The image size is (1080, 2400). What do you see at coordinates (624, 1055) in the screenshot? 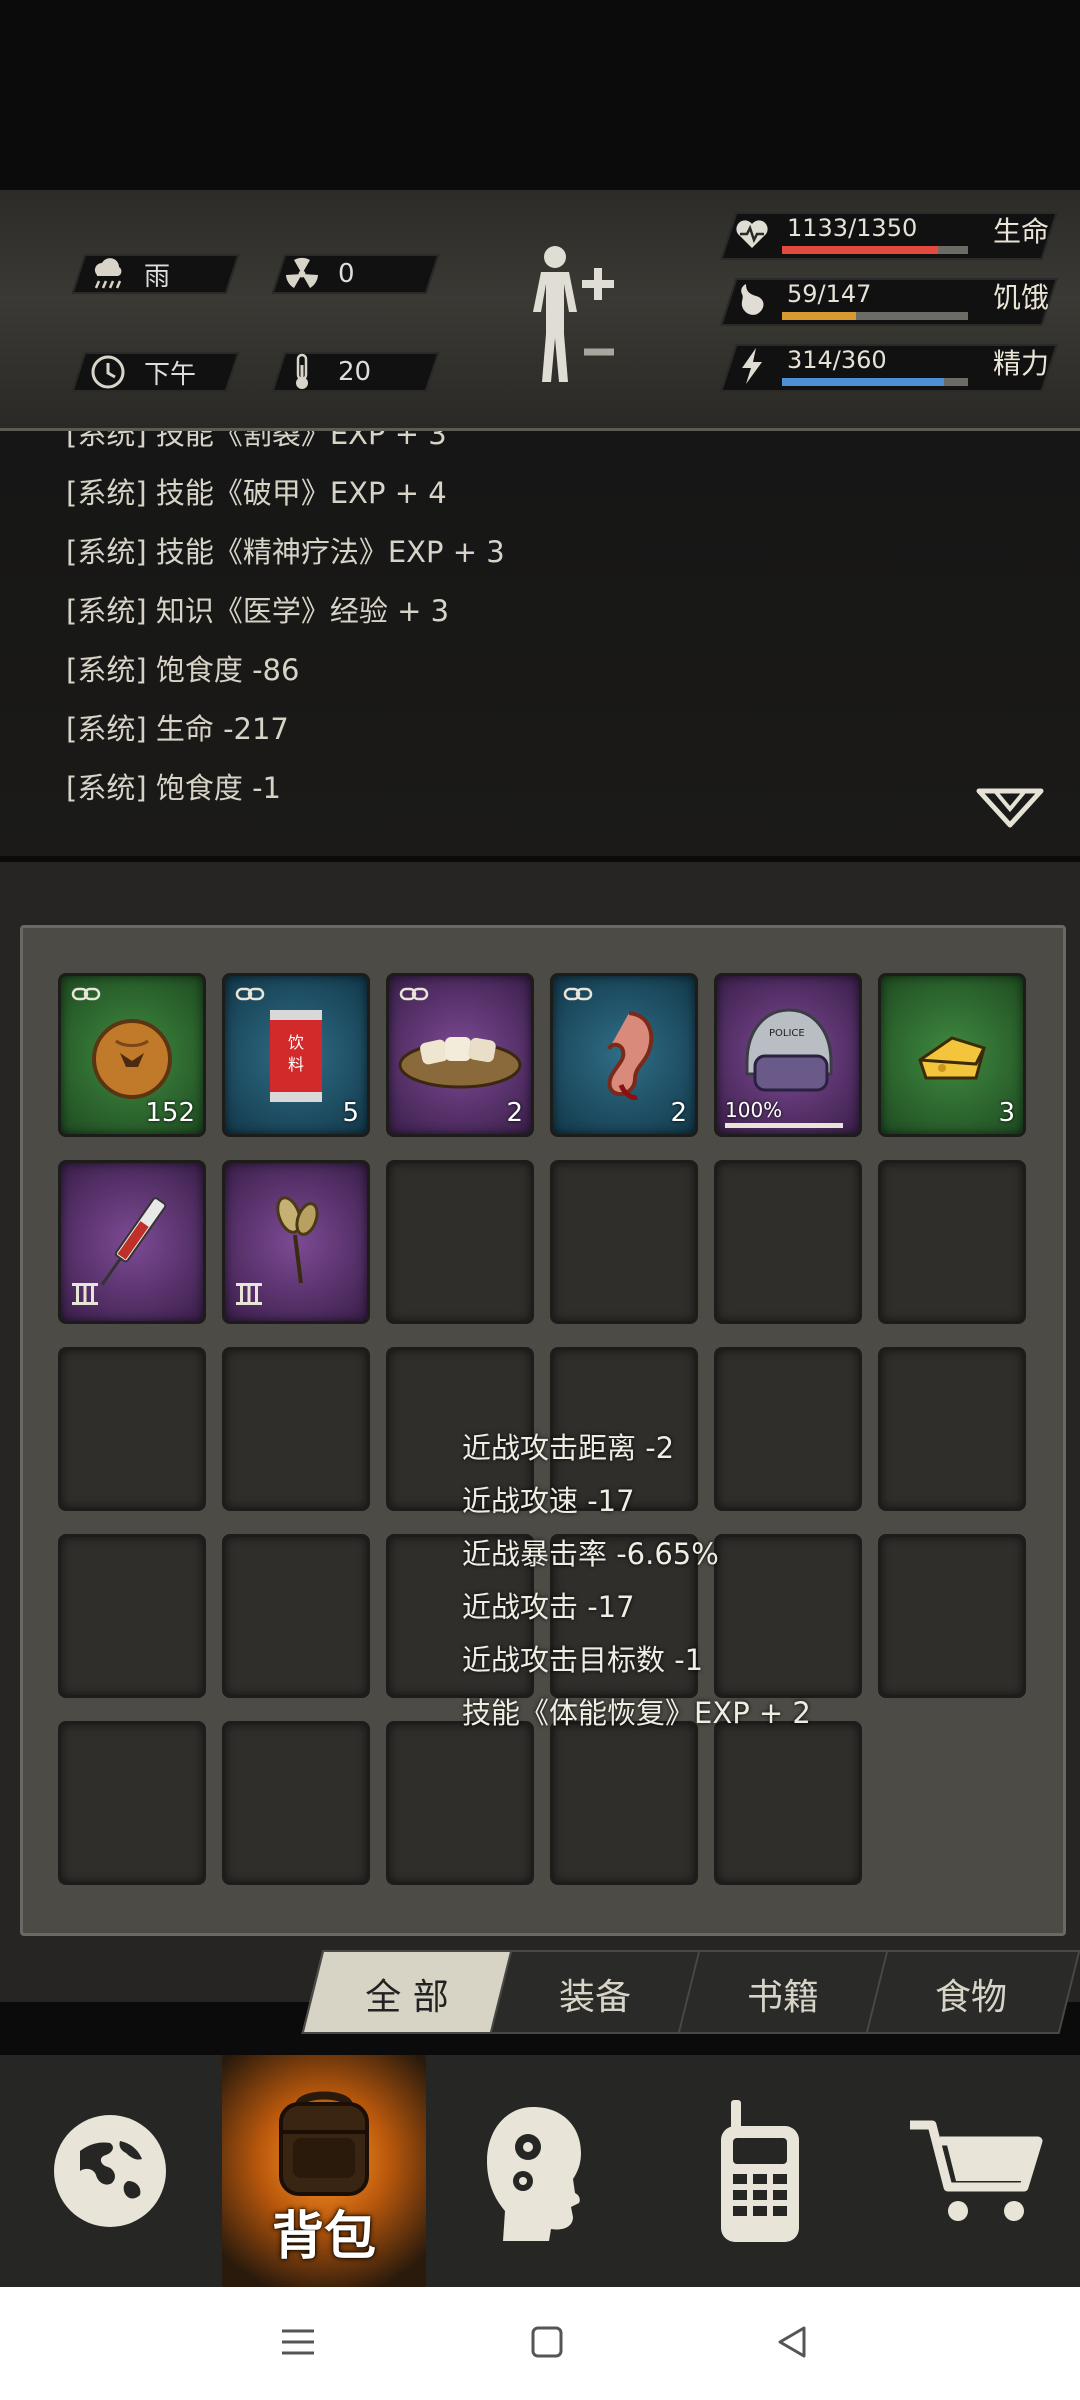
I see `item-ear-slot: 2` at bounding box center [624, 1055].